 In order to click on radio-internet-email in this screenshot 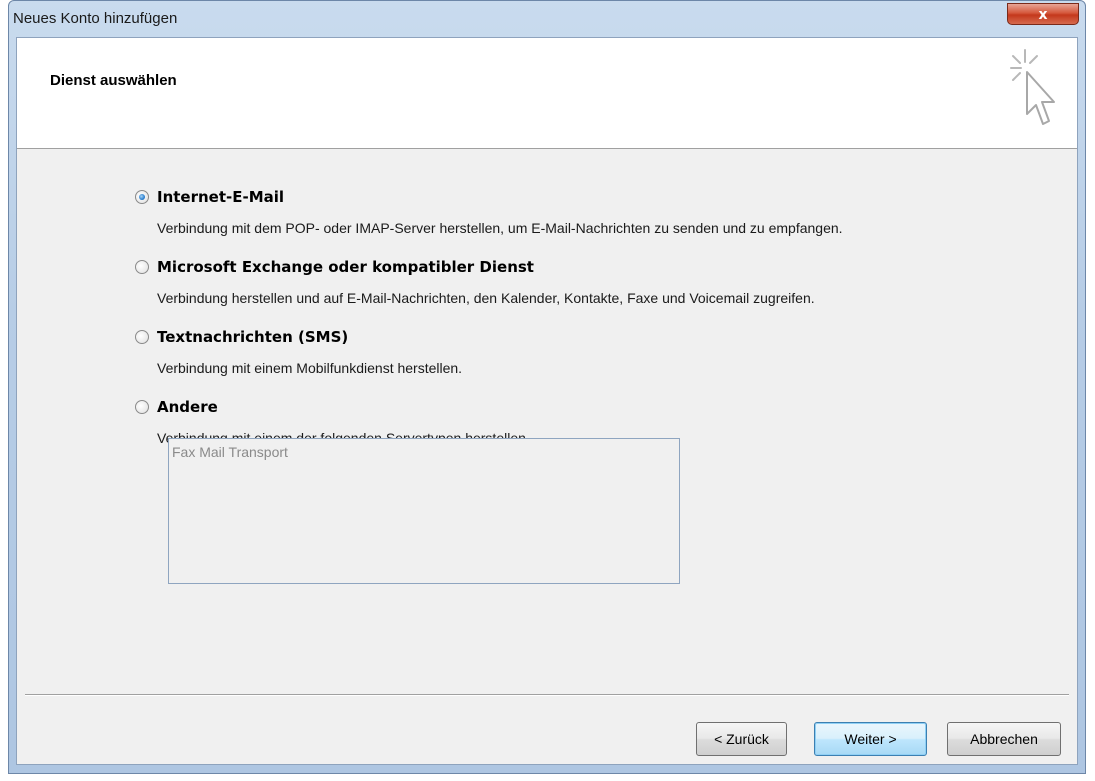, I will do `click(142, 197)`.